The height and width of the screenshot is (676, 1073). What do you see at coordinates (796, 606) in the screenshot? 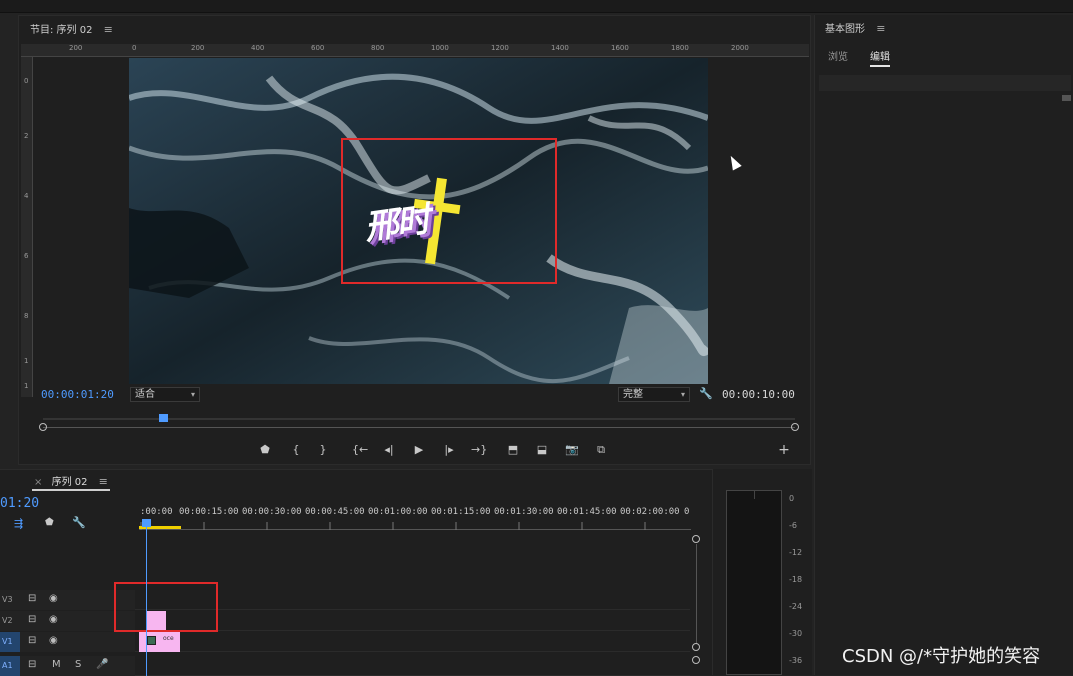
I see `db-label: -24` at bounding box center [796, 606].